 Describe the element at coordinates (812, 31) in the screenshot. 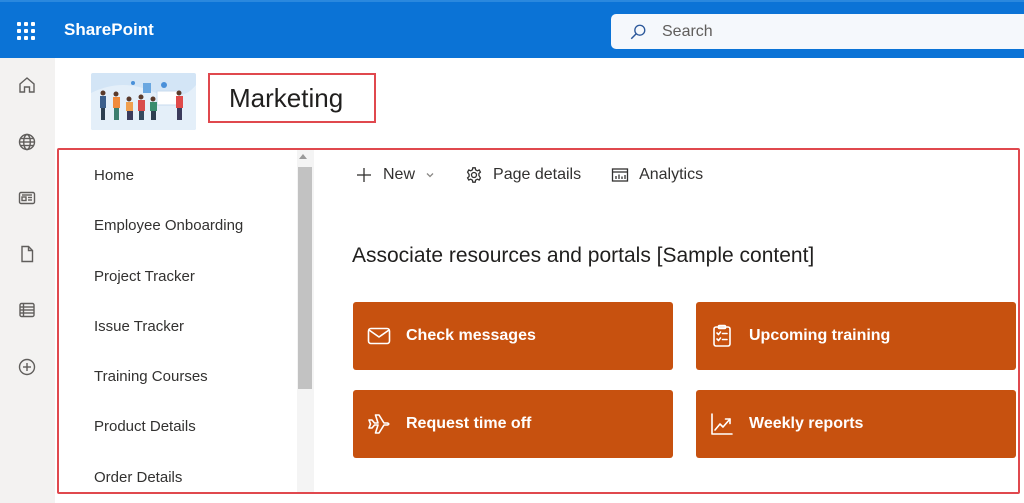

I see `search-input` at that location.